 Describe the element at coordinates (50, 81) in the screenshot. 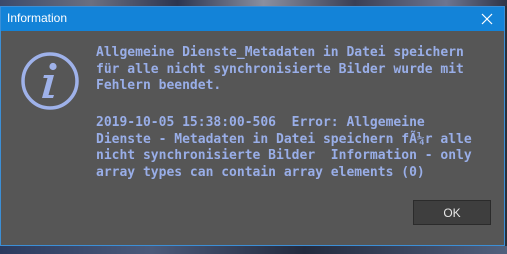

I see `info-icon` at that location.